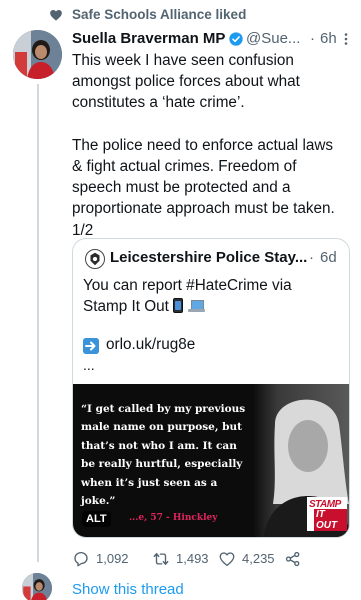 This screenshot has height=600, width=361. Describe the element at coordinates (95, 259) in the screenshot. I see `police-crest-avatar` at that location.